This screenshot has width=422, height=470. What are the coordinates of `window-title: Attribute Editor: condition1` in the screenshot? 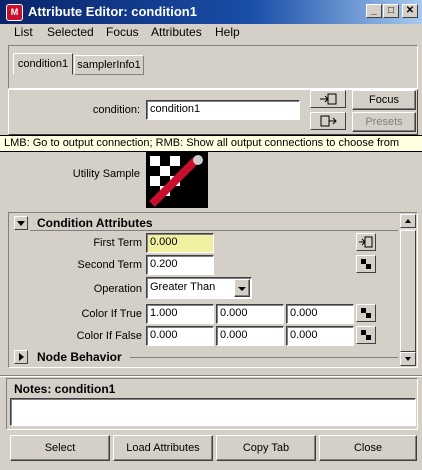 It's located at (112, 11).